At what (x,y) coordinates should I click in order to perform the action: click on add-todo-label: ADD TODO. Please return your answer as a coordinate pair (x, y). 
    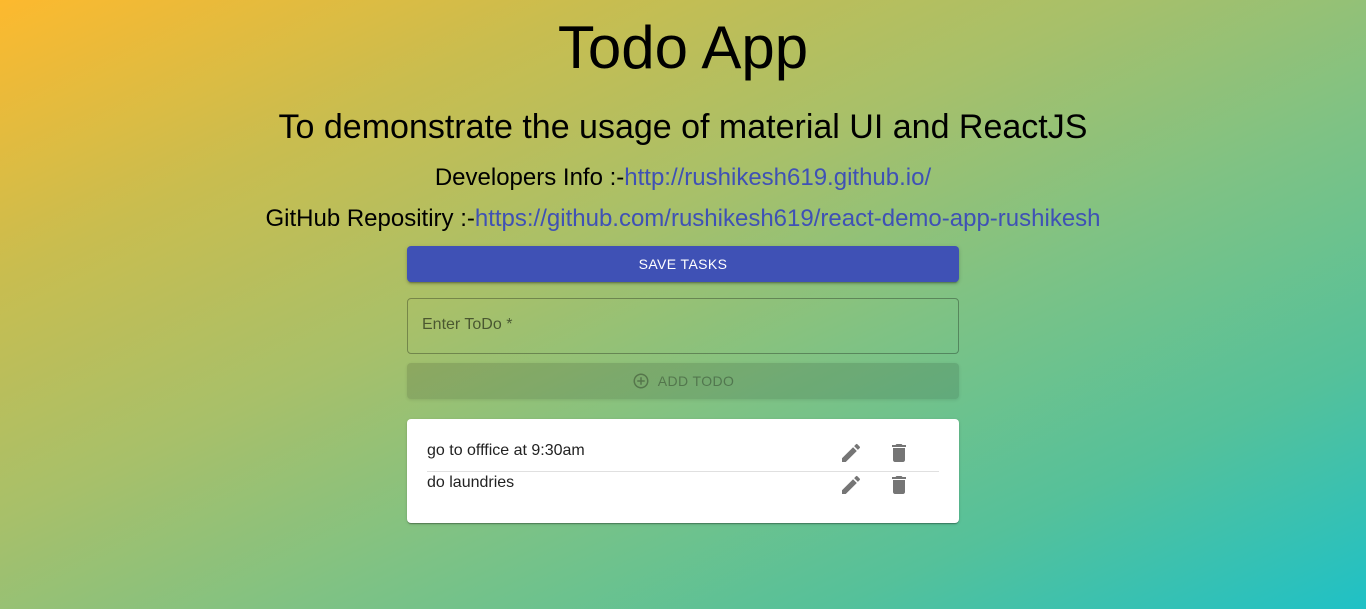
    Looking at the image, I should click on (696, 381).